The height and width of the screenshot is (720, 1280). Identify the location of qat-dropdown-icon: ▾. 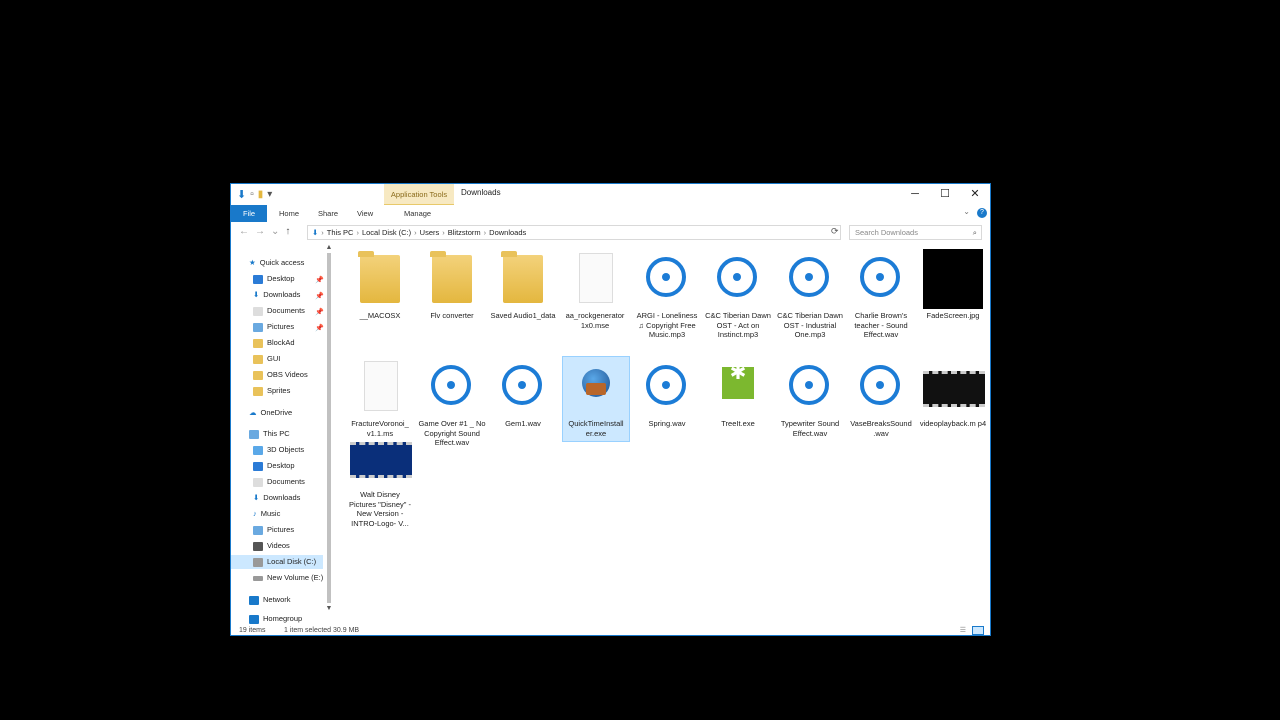
(269, 194).